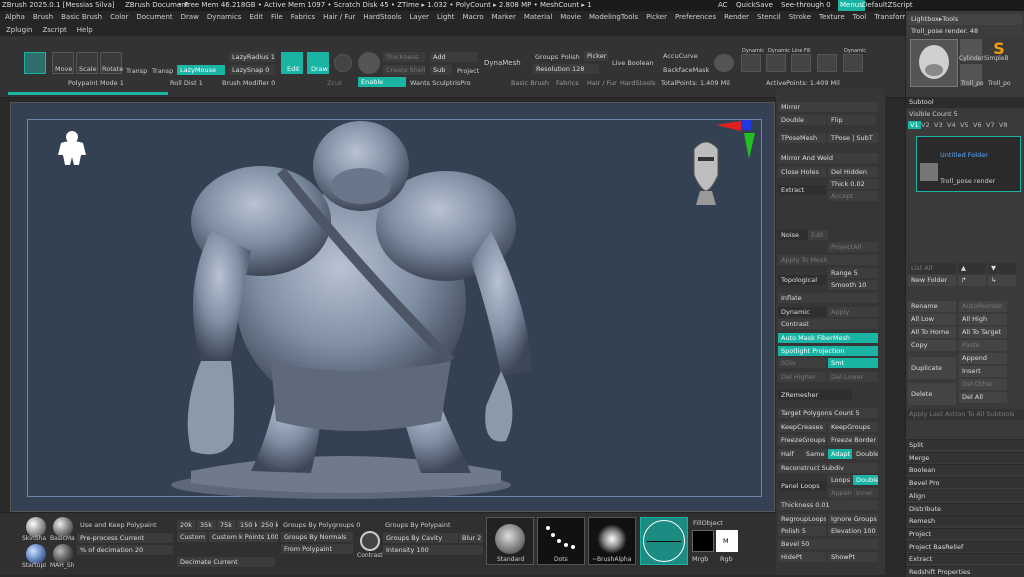 The image size is (1024, 577). Describe the element at coordinates (63, 63) in the screenshot. I see `move-icon: Move` at that location.